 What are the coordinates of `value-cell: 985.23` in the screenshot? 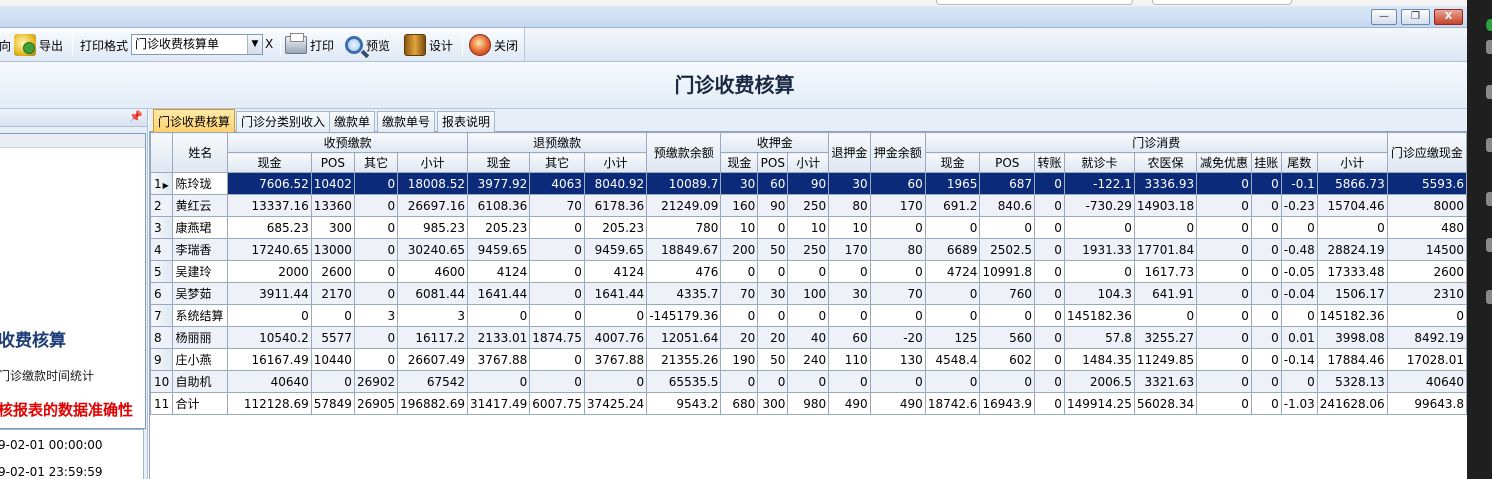 It's located at (433, 227).